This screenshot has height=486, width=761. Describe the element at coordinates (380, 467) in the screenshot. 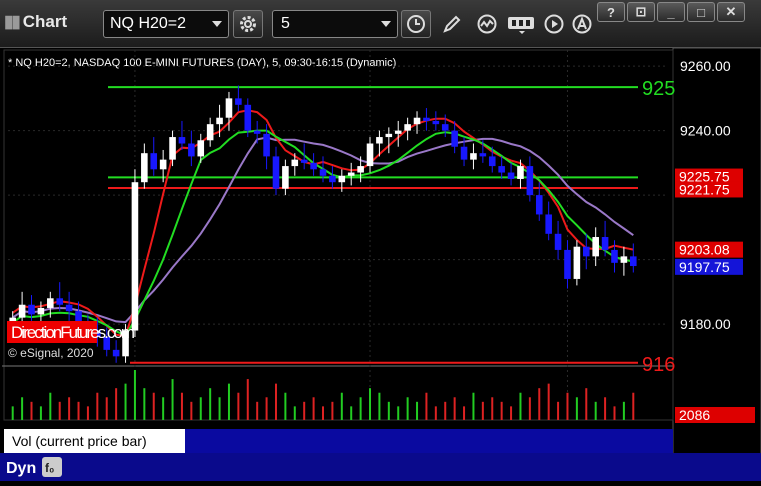

I see `time-axis-bar` at that location.